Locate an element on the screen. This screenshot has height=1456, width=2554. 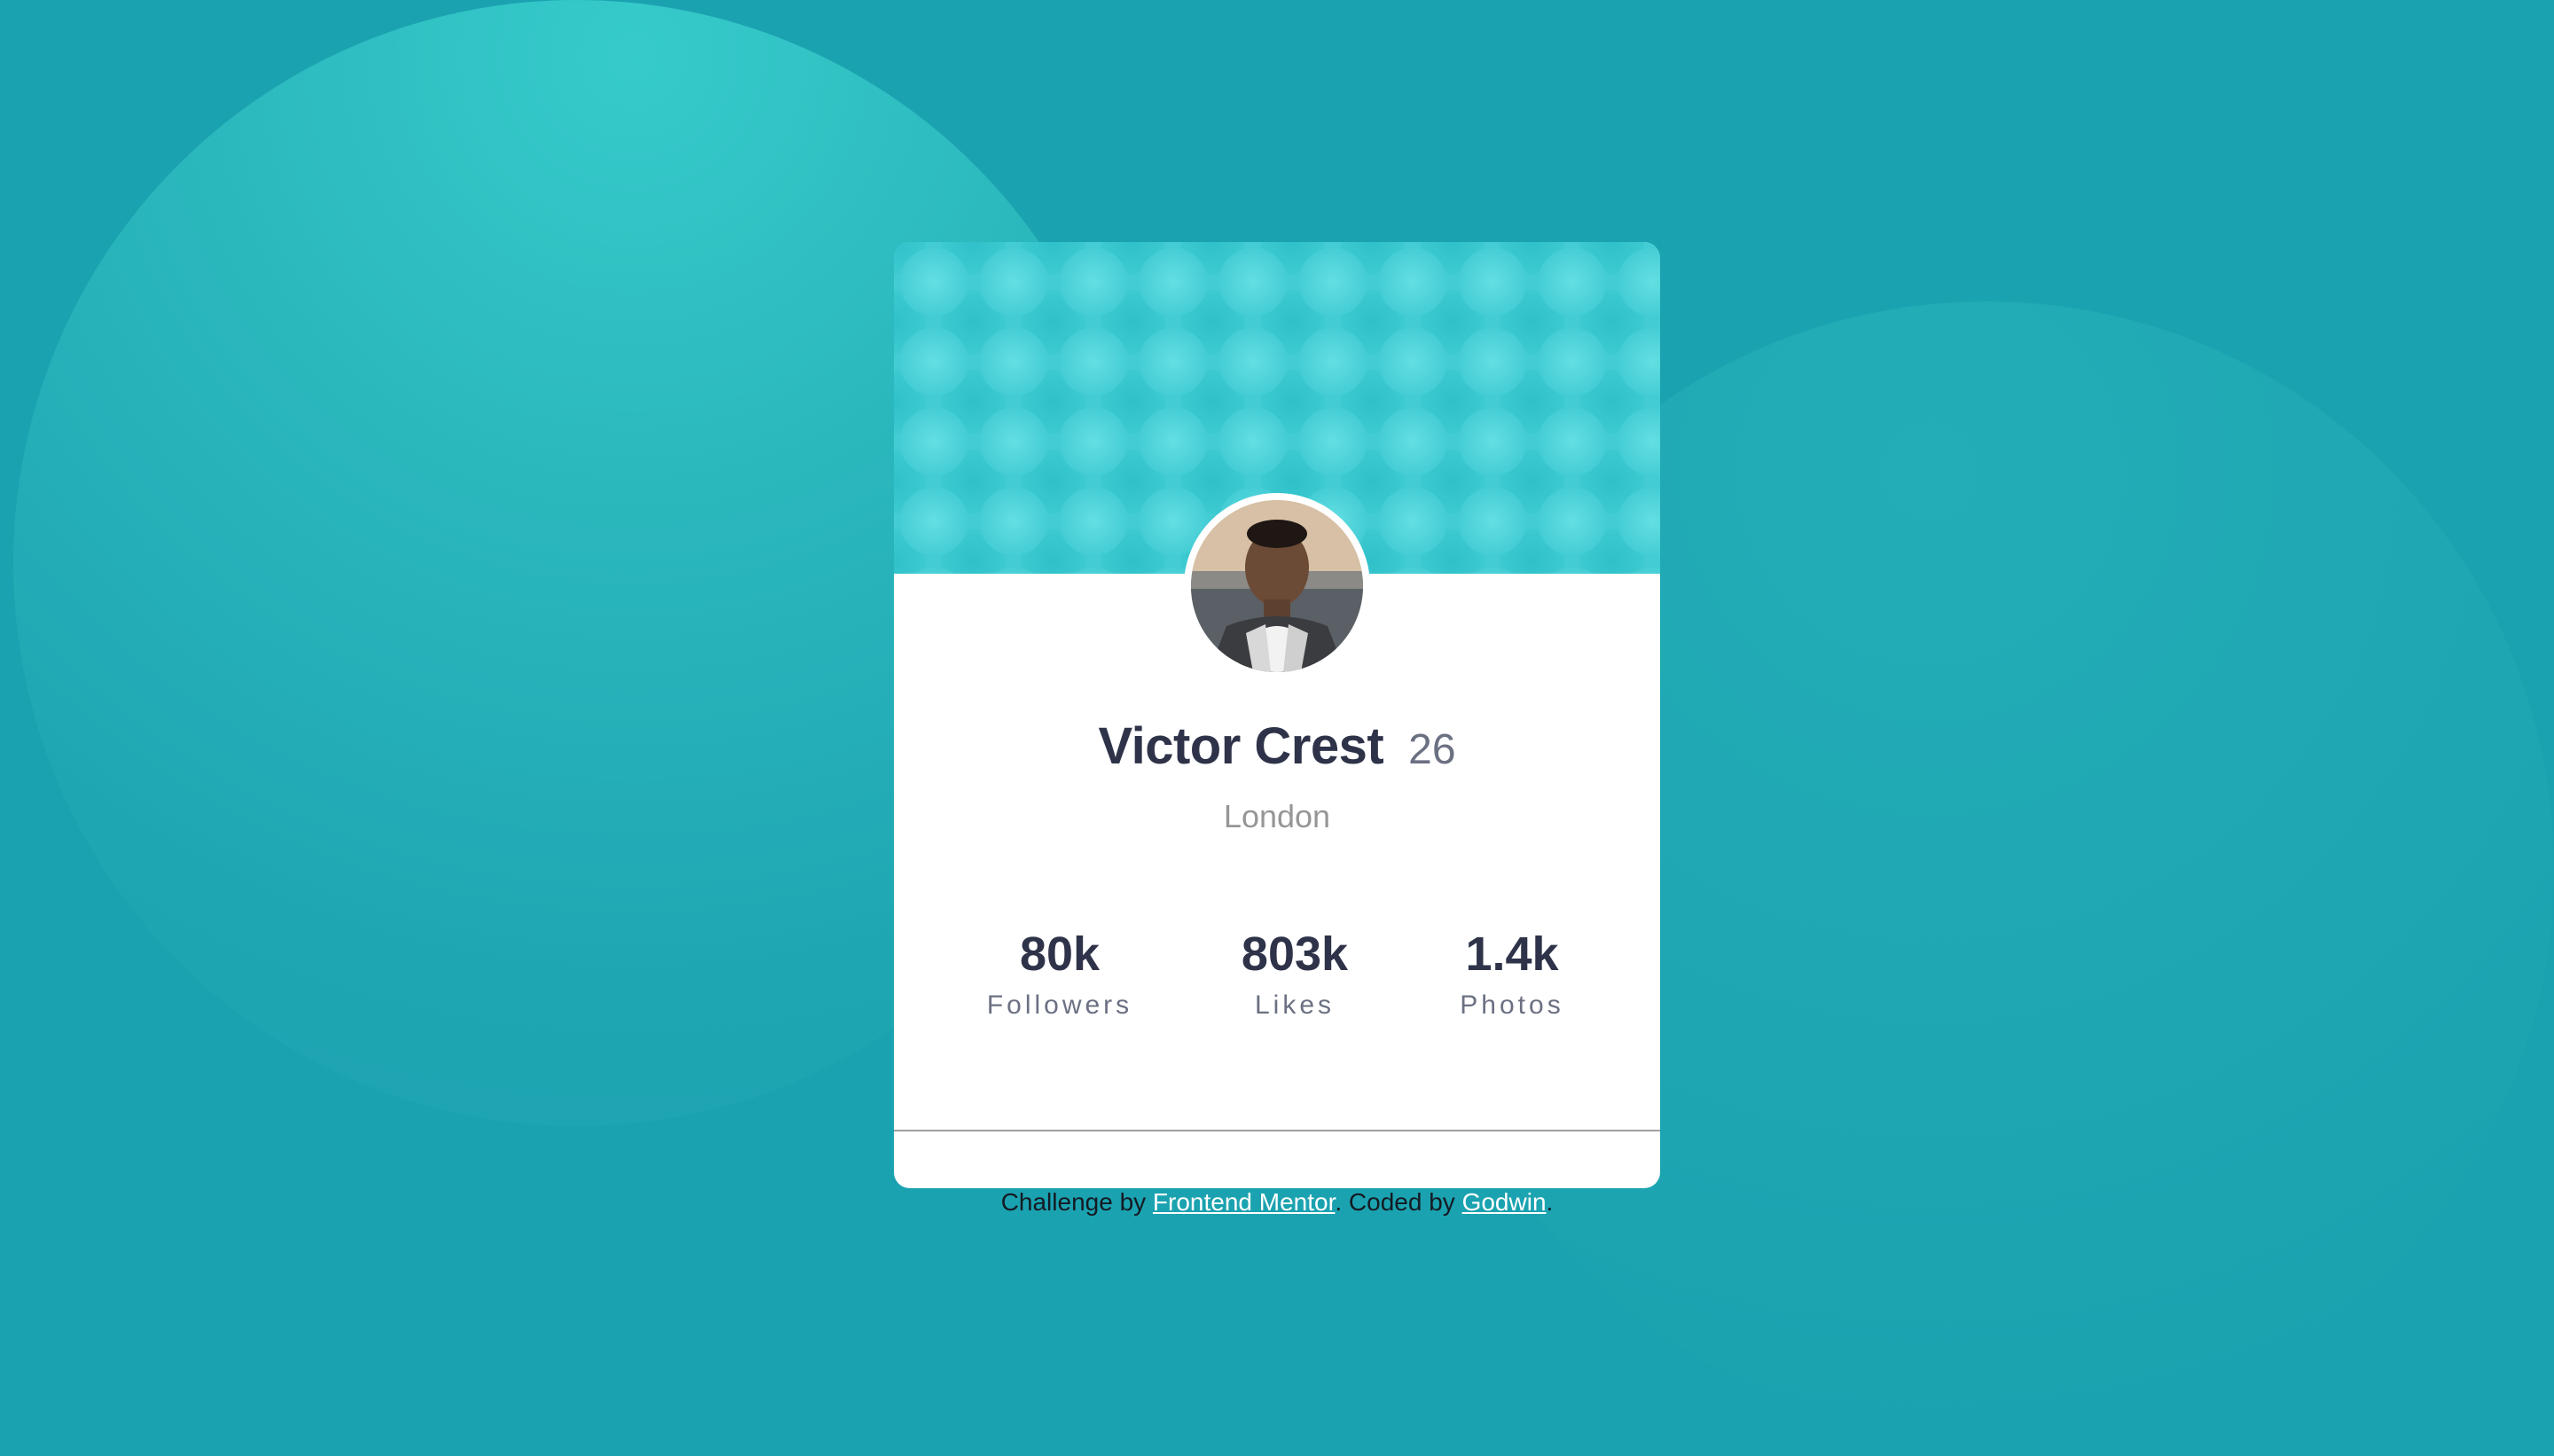
stat-value: 80k is located at coordinates (1060, 954).